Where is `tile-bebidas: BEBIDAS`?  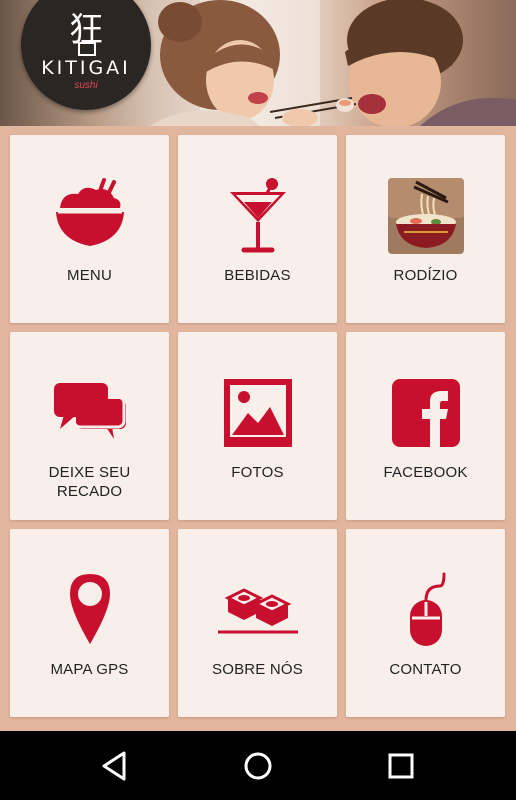
tile-bebidas: BEBIDAS is located at coordinates (257, 229).